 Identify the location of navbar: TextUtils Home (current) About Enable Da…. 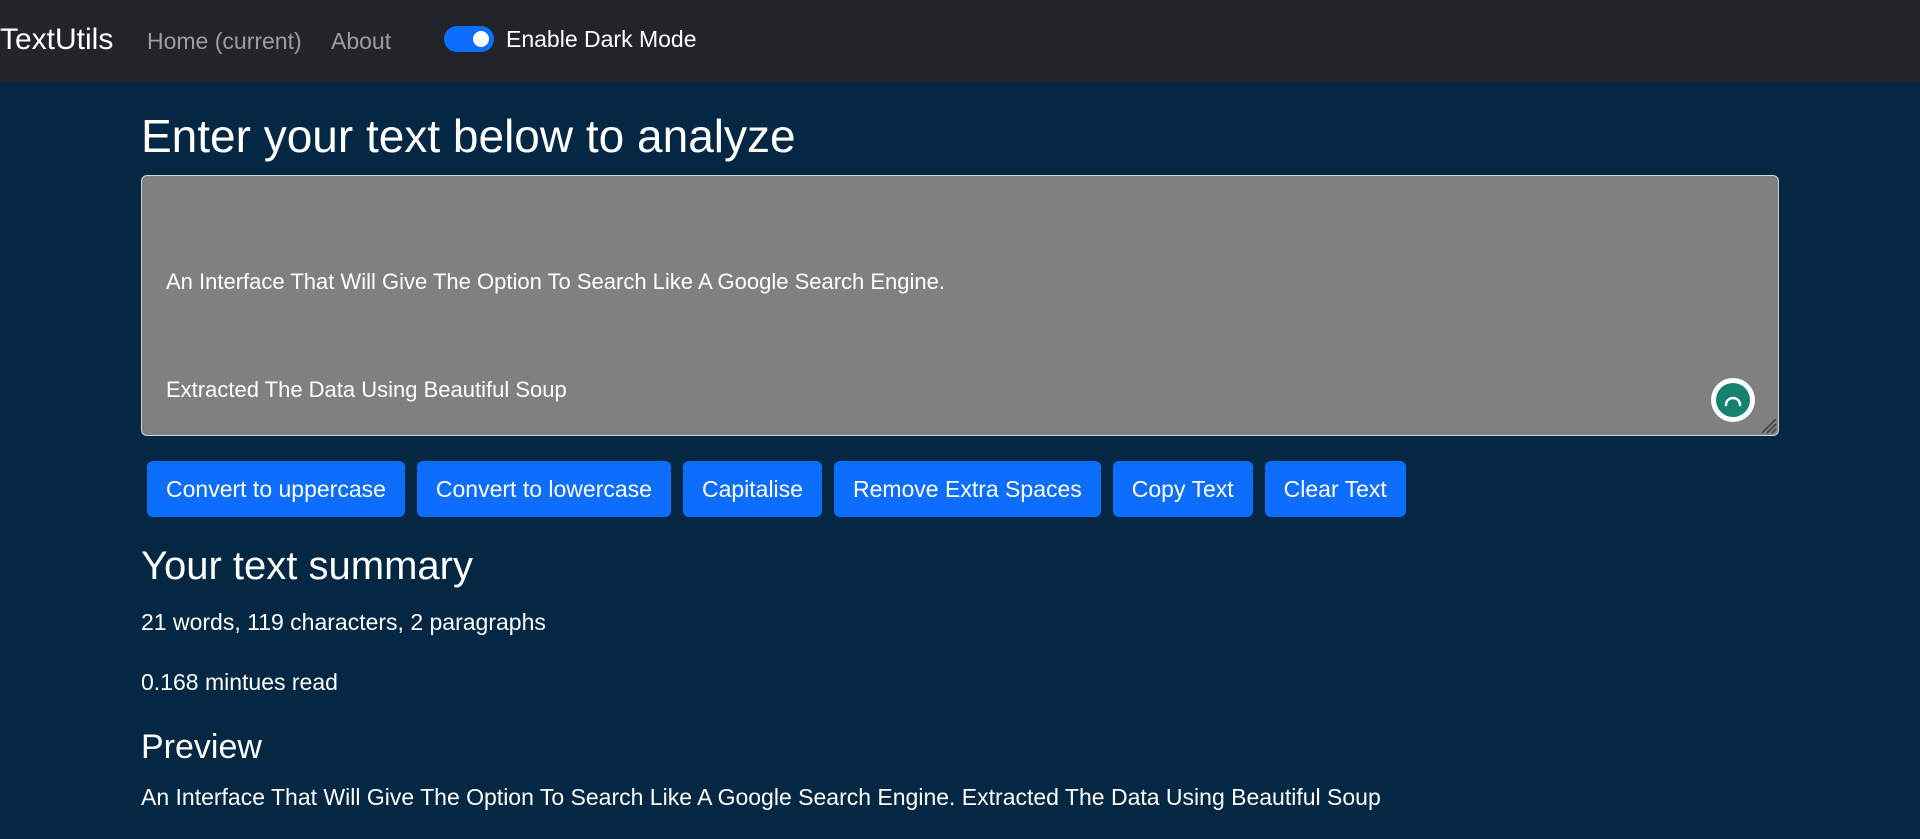
(960, 41).